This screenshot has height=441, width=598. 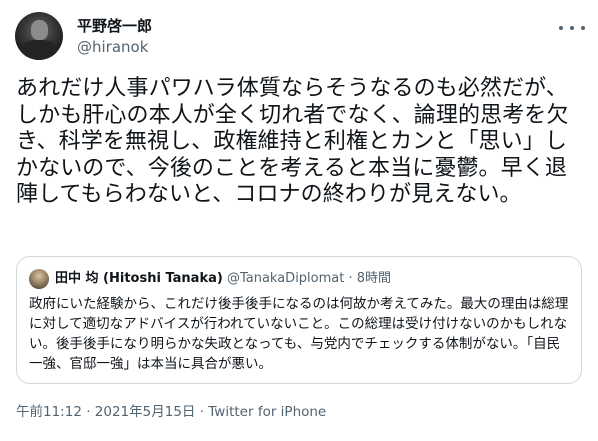 What do you see at coordinates (49, 412) in the screenshot?
I see `tweet-time: 午前11:12` at bounding box center [49, 412].